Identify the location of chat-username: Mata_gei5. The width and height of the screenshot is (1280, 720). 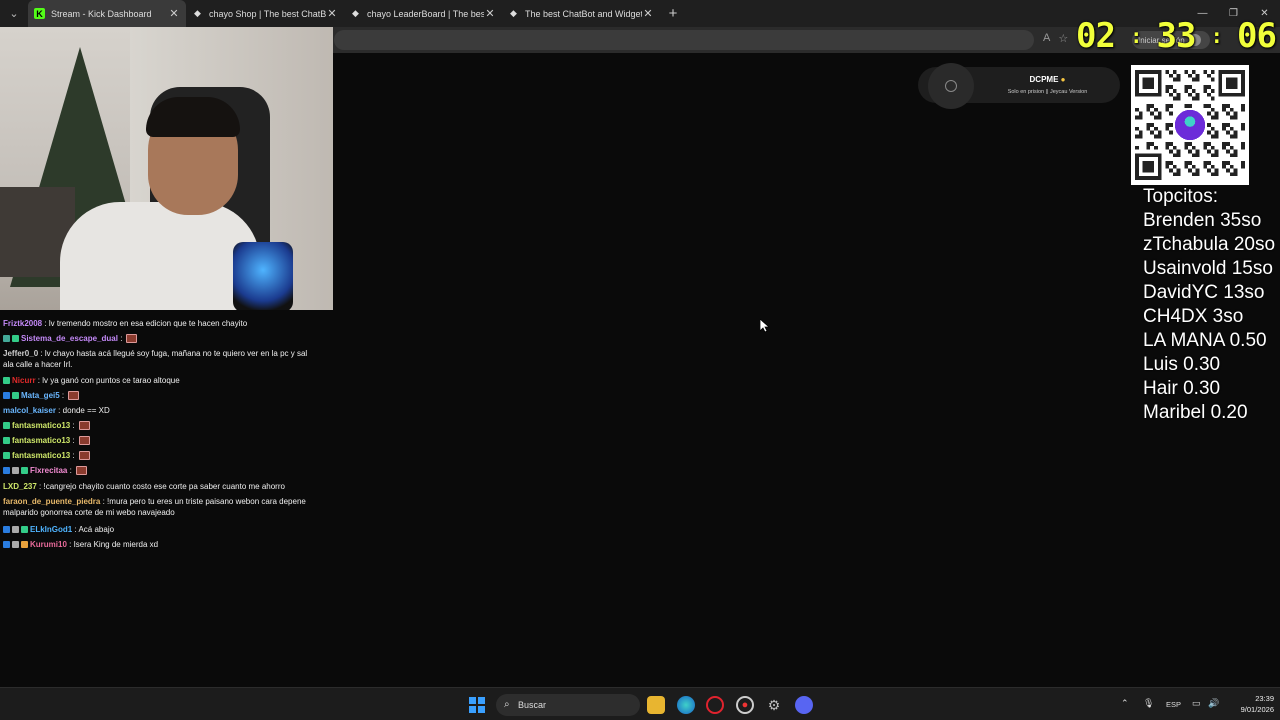
(40, 395).